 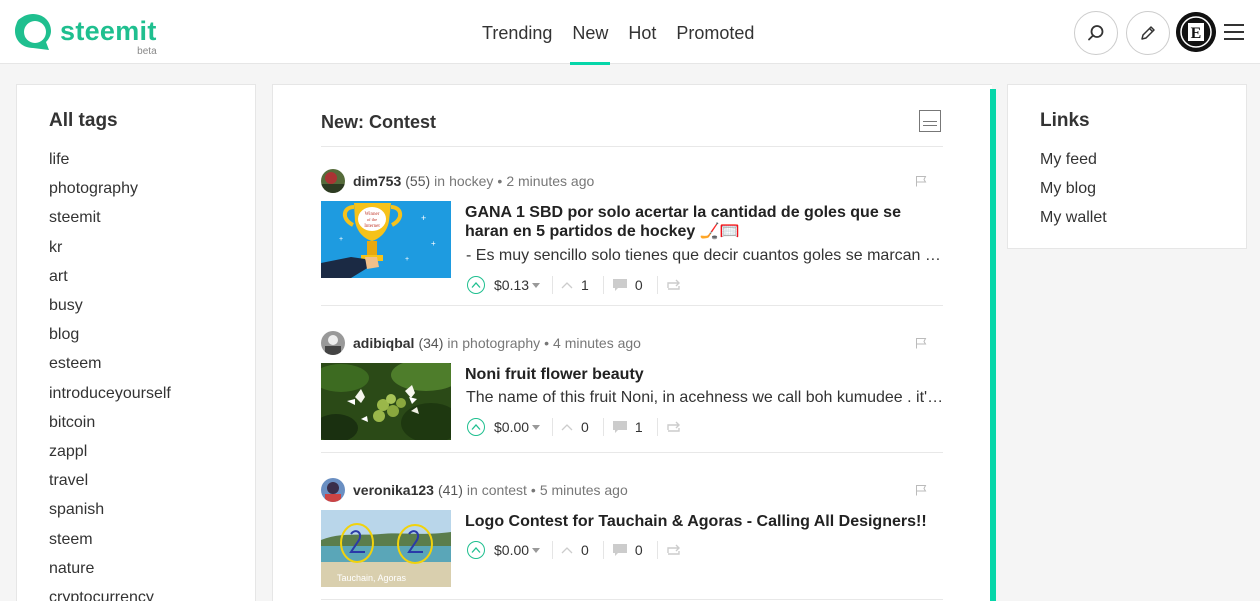 I want to click on tag-item: travel, so click(x=110, y=480).